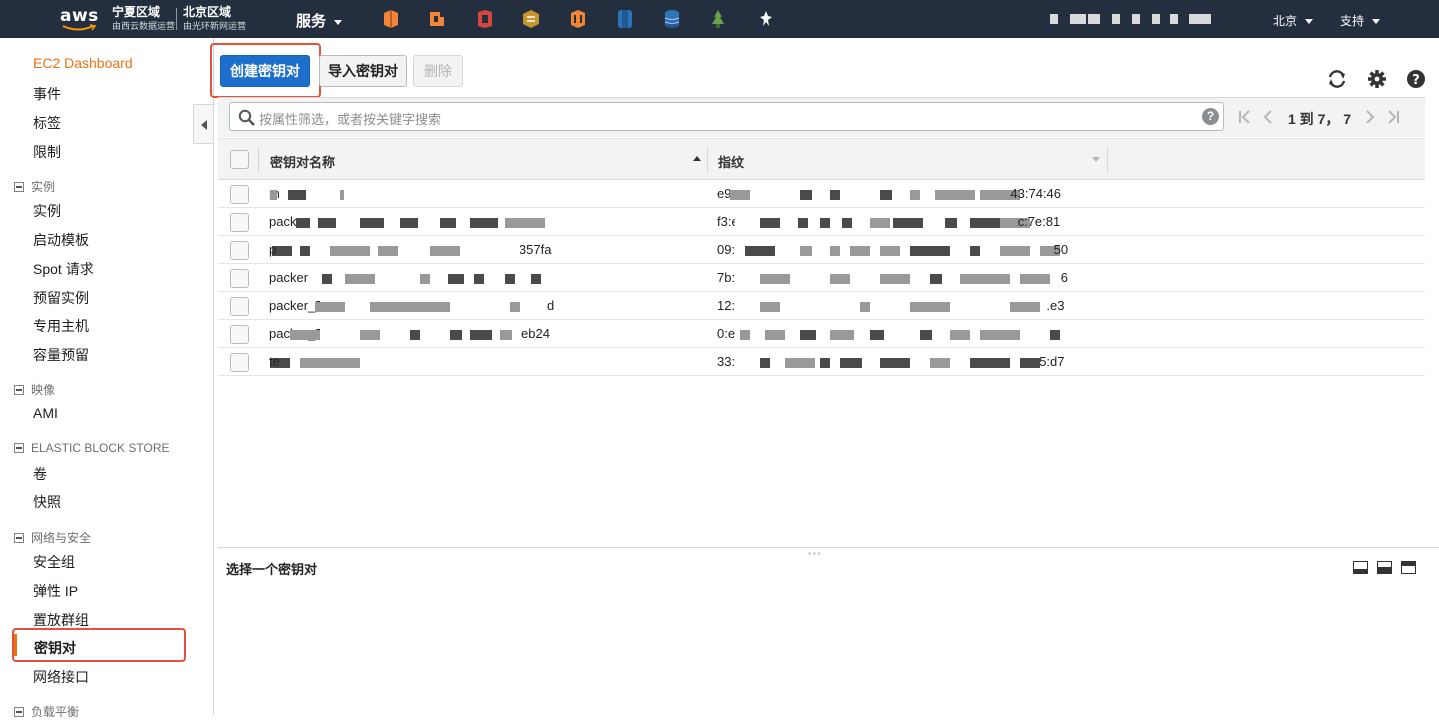  Describe the element at coordinates (47, 152) in the screenshot. I see `sidebar-item-limits: 限制` at that location.